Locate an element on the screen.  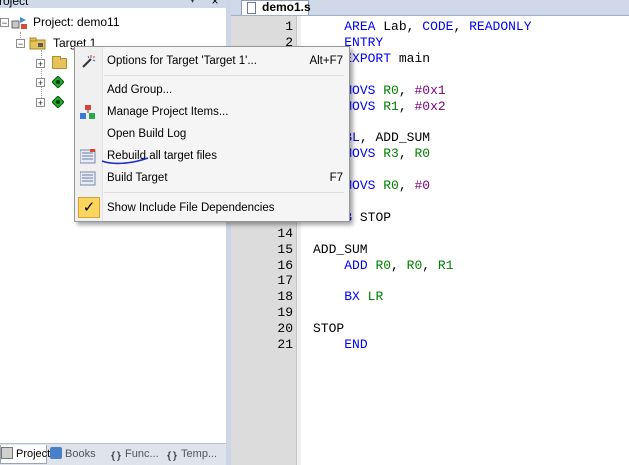
underline-annotation is located at coordinates (125, 161).